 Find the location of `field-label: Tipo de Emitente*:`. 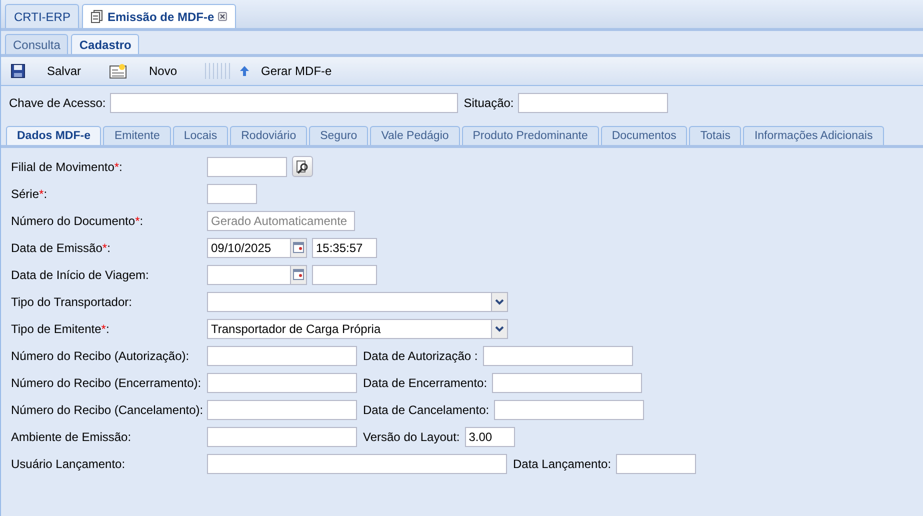

field-label: Tipo de Emitente*: is located at coordinates (60, 329).